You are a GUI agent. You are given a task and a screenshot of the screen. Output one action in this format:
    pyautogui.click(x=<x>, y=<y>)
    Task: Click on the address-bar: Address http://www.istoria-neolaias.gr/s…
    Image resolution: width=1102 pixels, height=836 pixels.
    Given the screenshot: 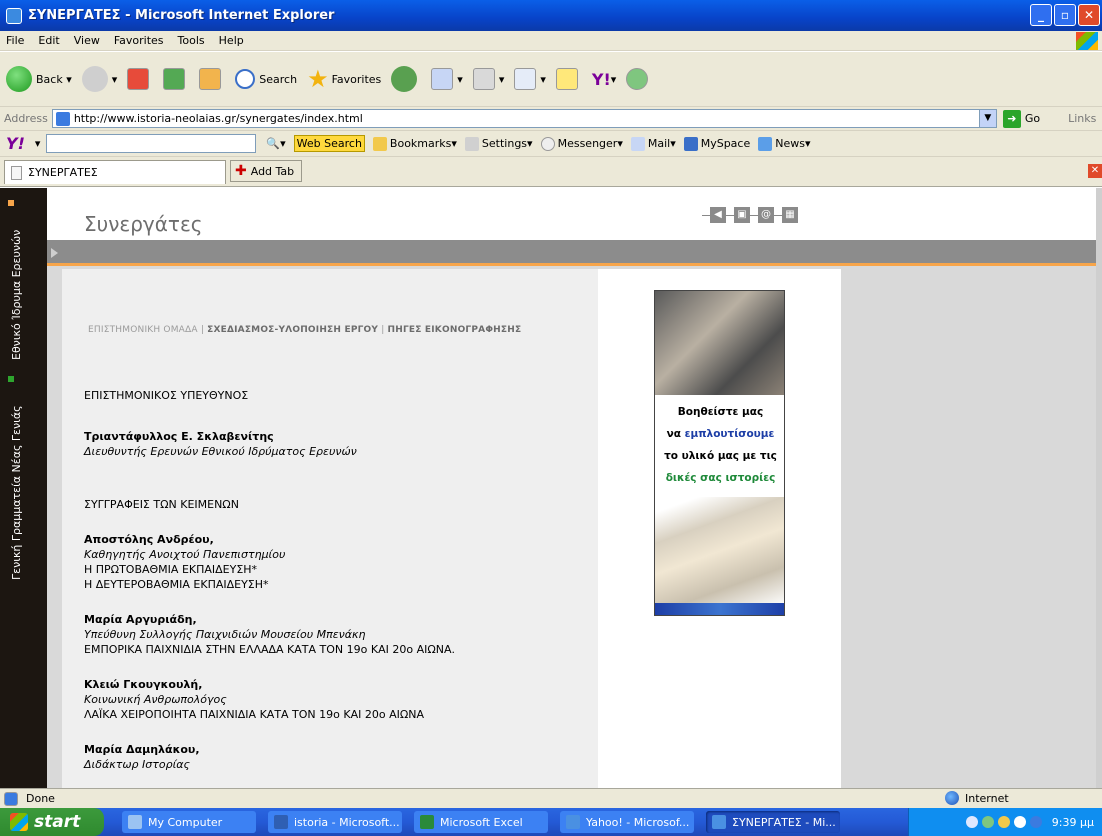 What is the action you would take?
    pyautogui.click(x=551, y=119)
    